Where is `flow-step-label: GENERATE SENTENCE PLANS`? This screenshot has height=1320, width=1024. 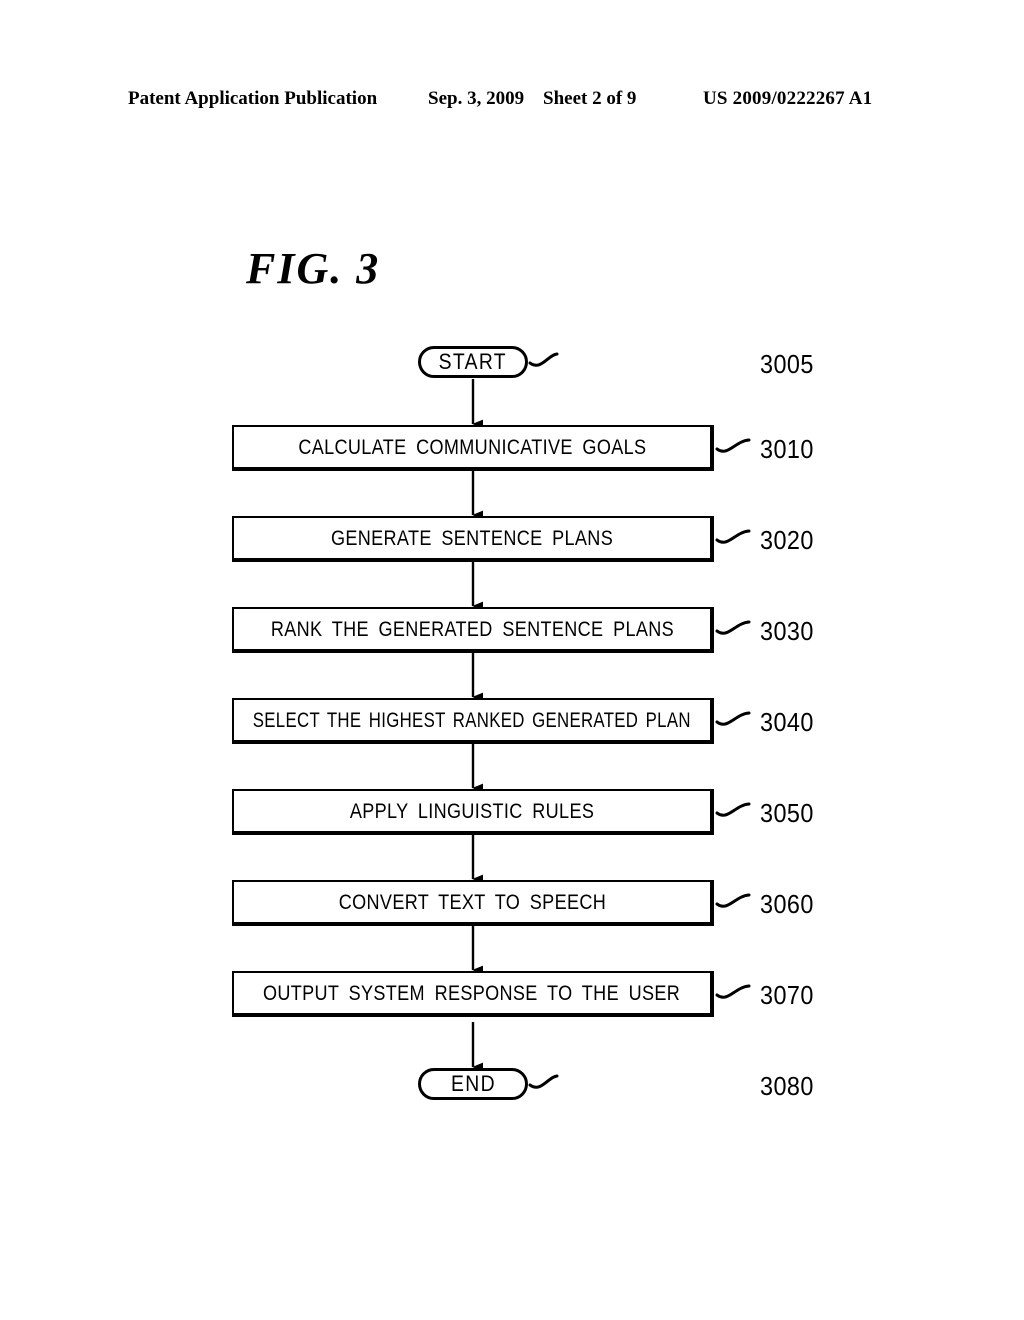 flow-step-label: GENERATE SENTENCE PLANS is located at coordinates (472, 538).